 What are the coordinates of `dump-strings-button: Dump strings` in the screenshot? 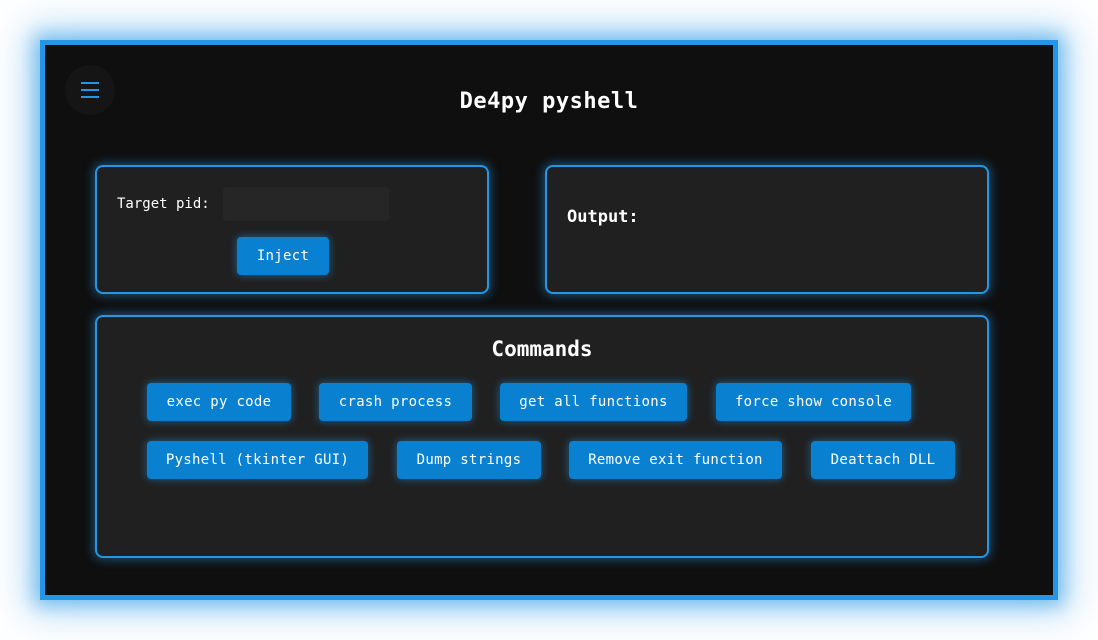 It's located at (469, 460).